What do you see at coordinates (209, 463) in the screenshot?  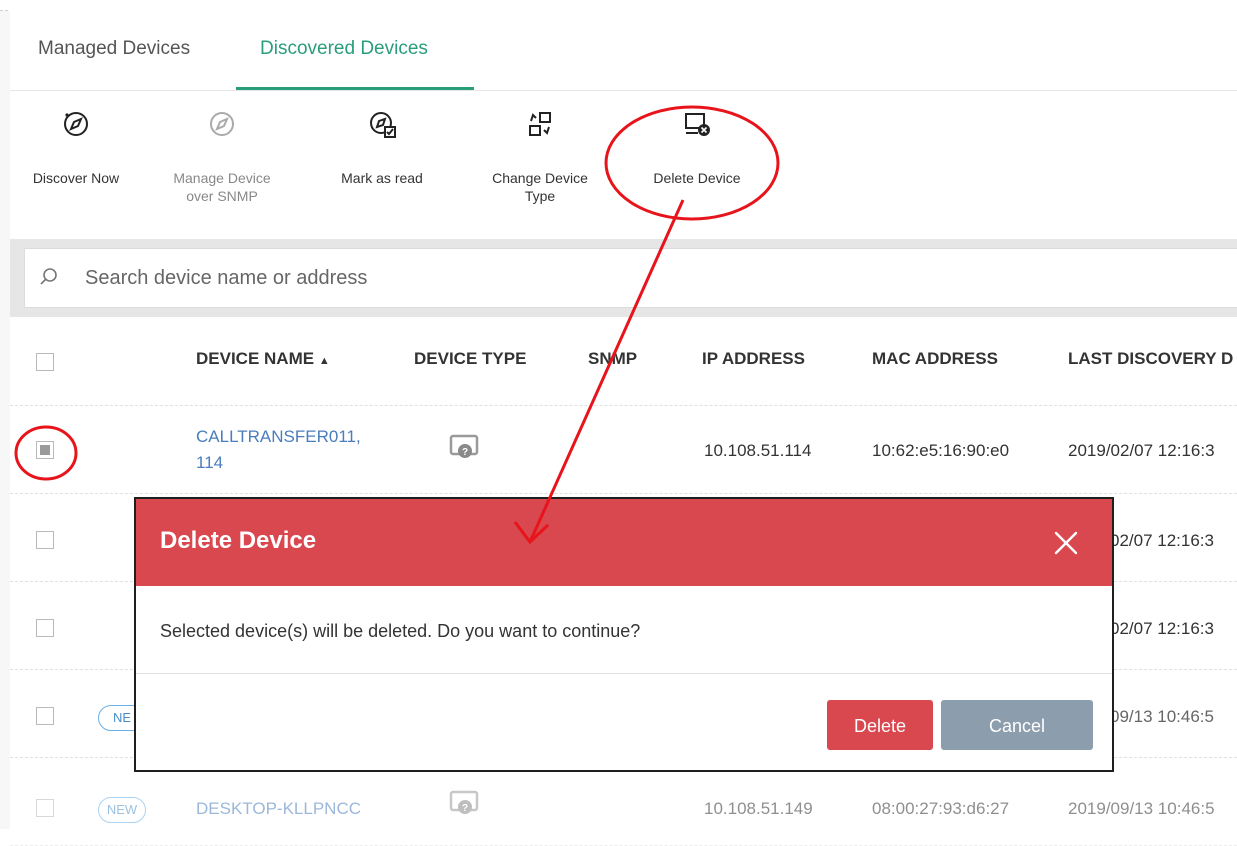 I see `device-name-link-cont: 114` at bounding box center [209, 463].